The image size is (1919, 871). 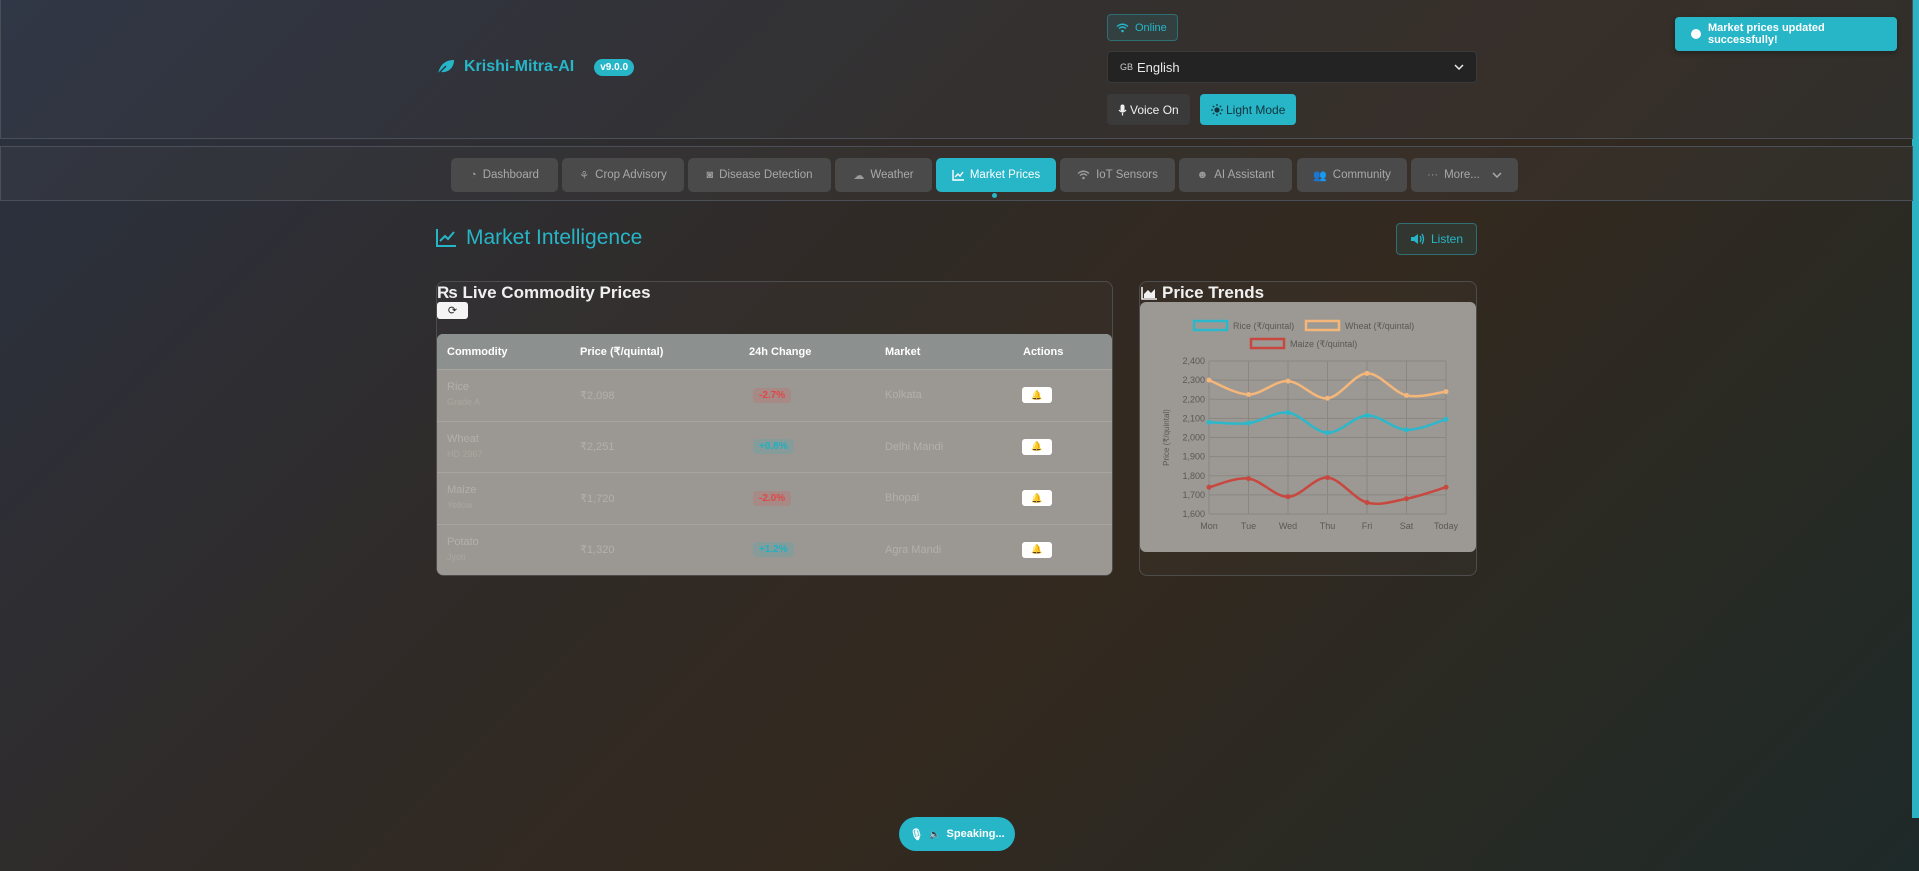 I want to click on tab-label: Market Prices, so click(x=1005, y=175).